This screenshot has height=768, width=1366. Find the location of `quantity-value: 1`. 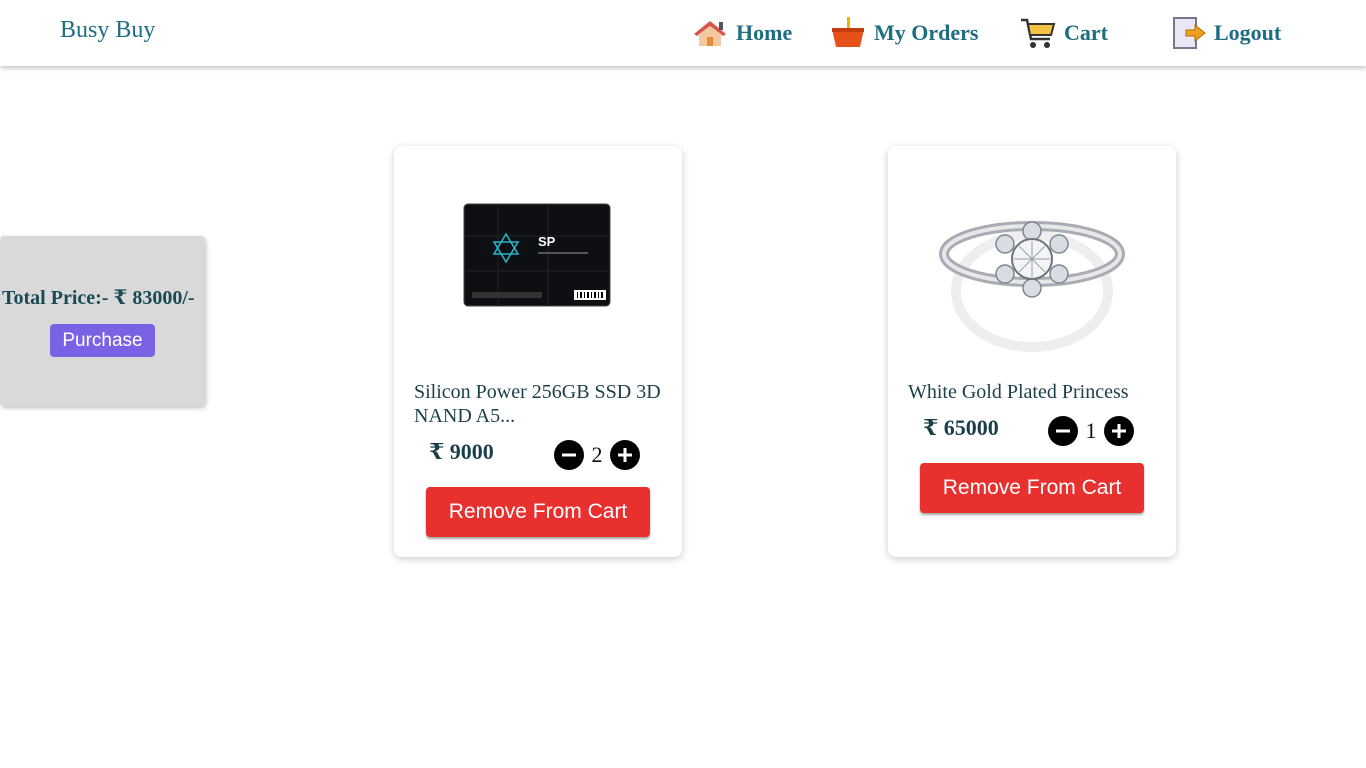

quantity-value: 1 is located at coordinates (1091, 430).